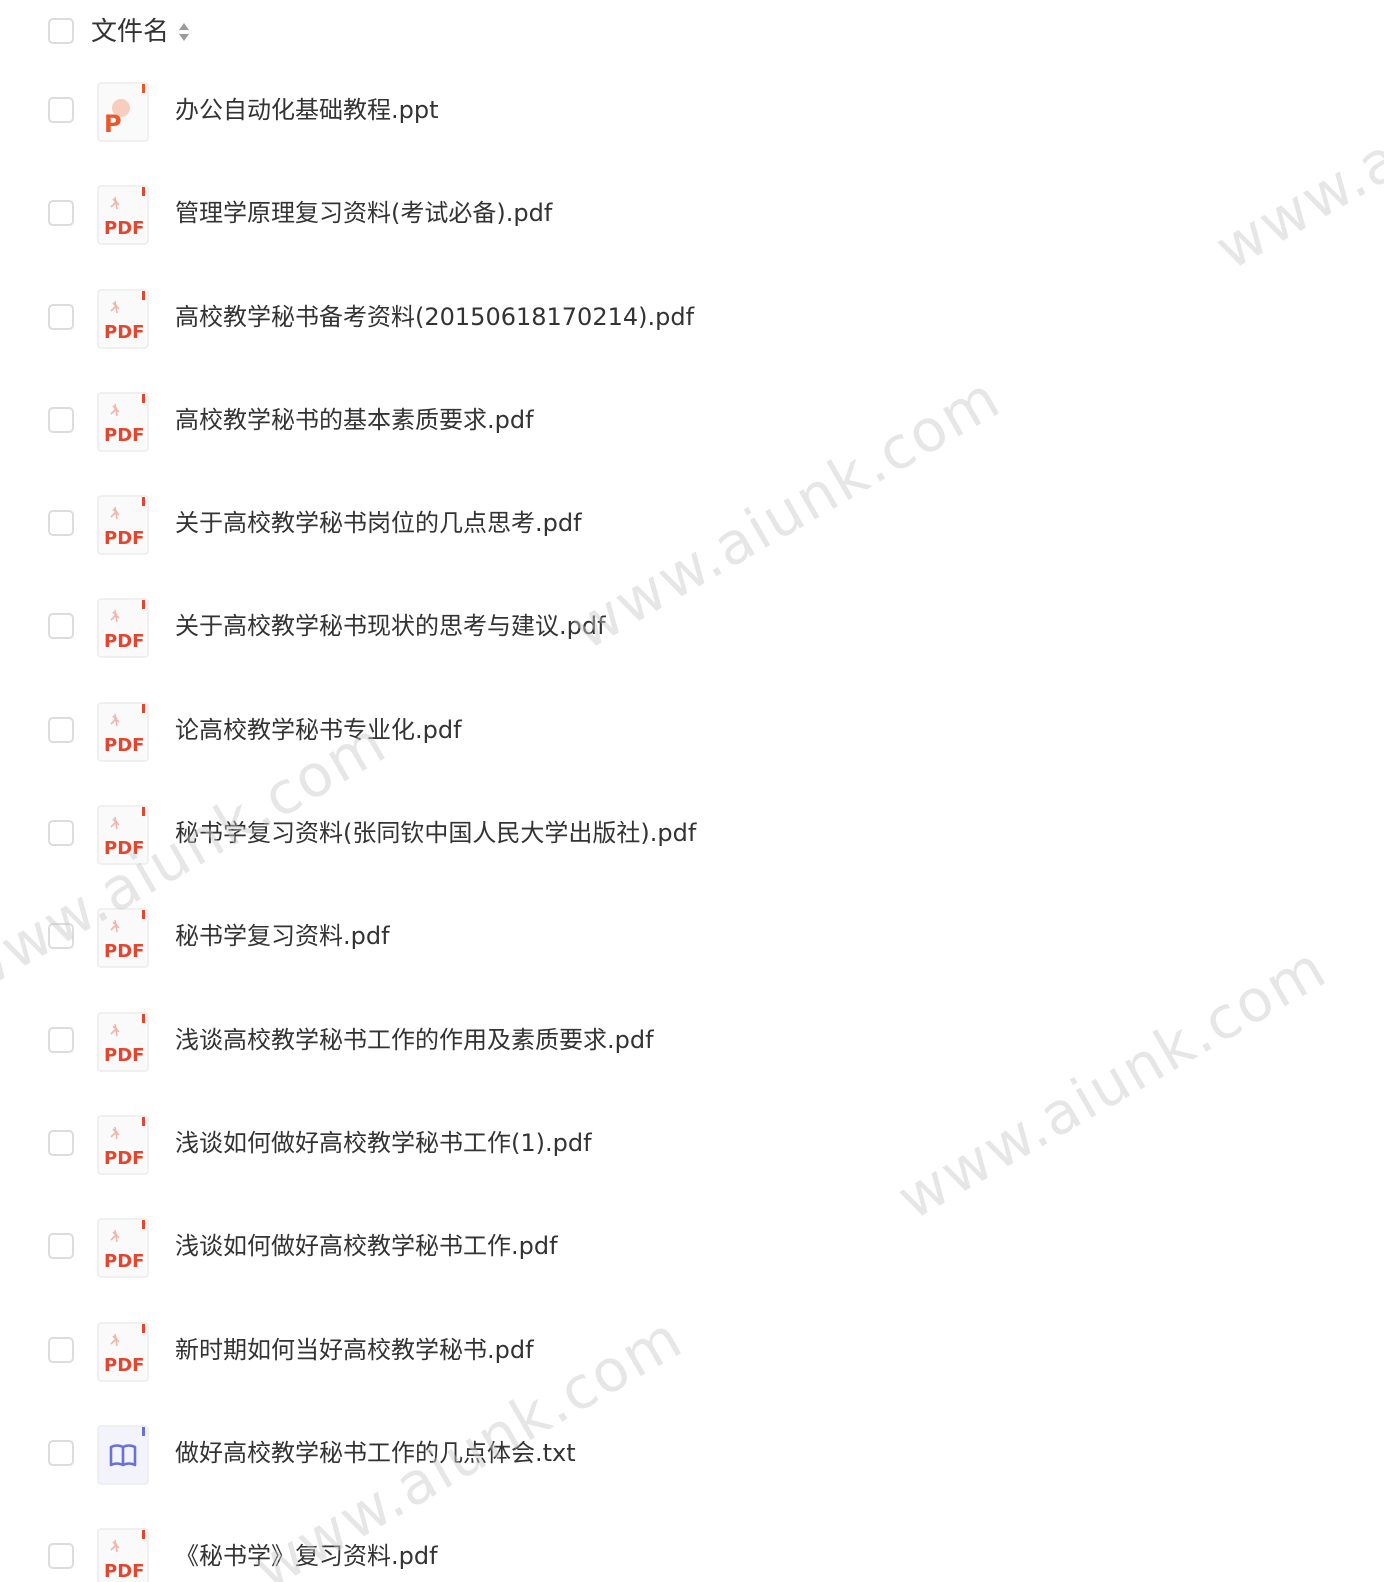  I want to click on file-name: 关于高校教学秘书现状的思考与建议.pdf, so click(390, 626).